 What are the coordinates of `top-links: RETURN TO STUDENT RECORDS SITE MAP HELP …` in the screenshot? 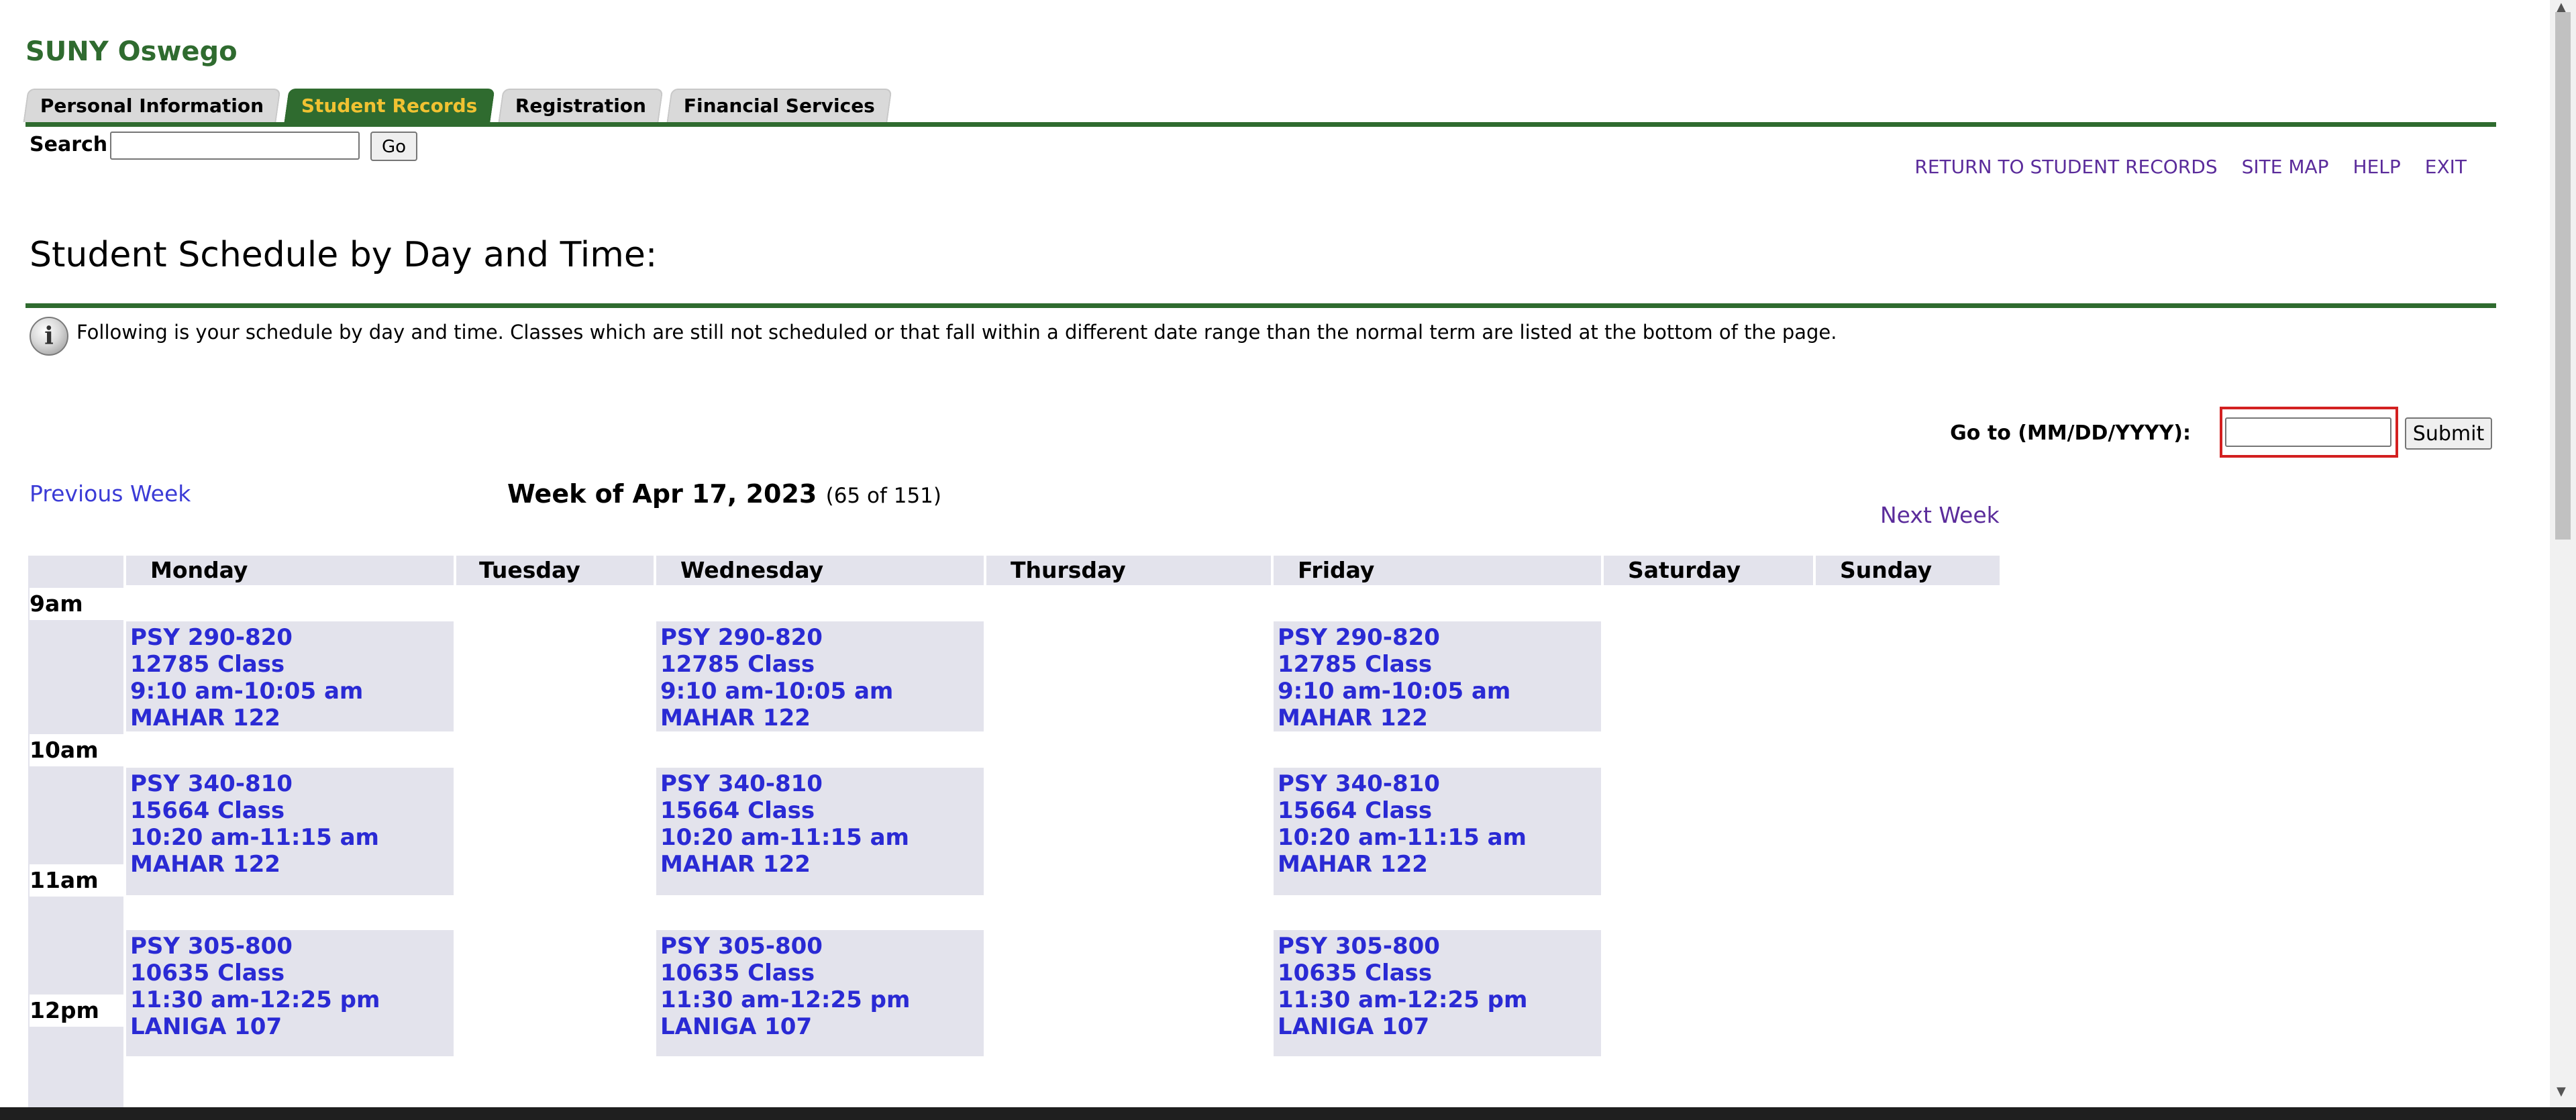 It's located at (2190, 167).